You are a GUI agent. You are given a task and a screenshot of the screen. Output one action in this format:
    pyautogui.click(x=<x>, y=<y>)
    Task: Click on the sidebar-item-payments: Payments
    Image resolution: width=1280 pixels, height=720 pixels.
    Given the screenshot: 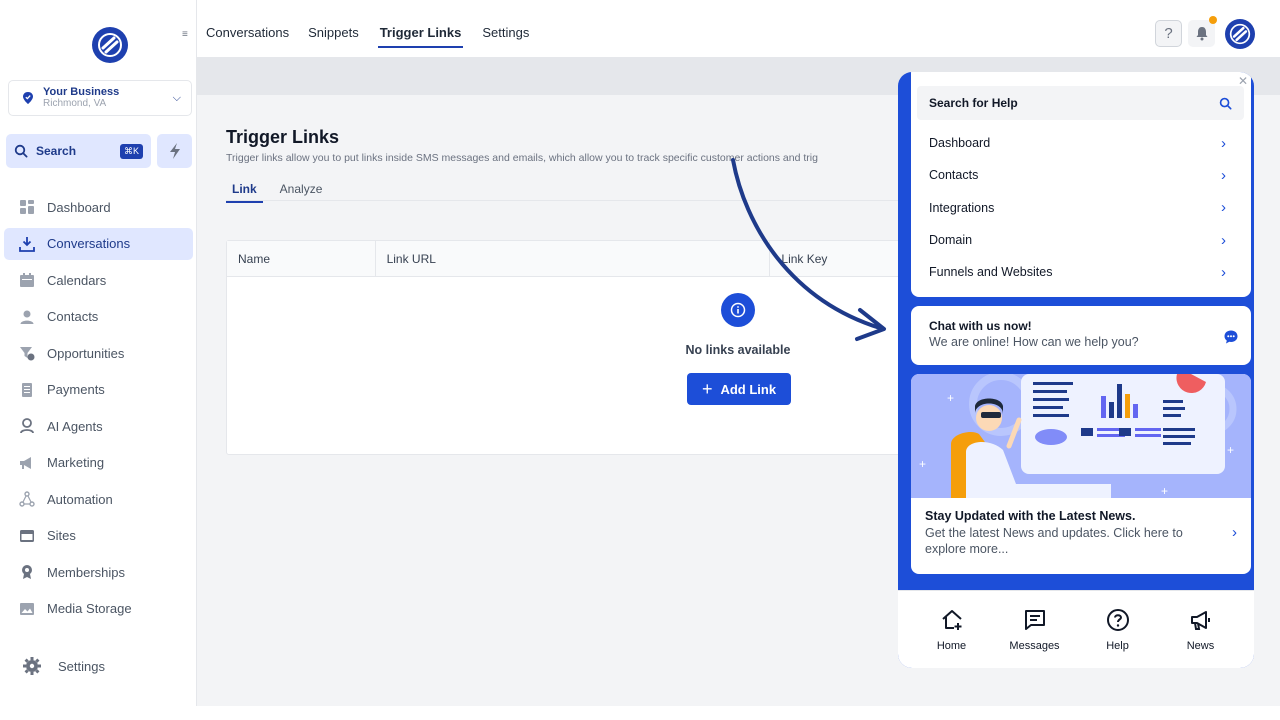 What is the action you would take?
    pyautogui.click(x=98, y=390)
    